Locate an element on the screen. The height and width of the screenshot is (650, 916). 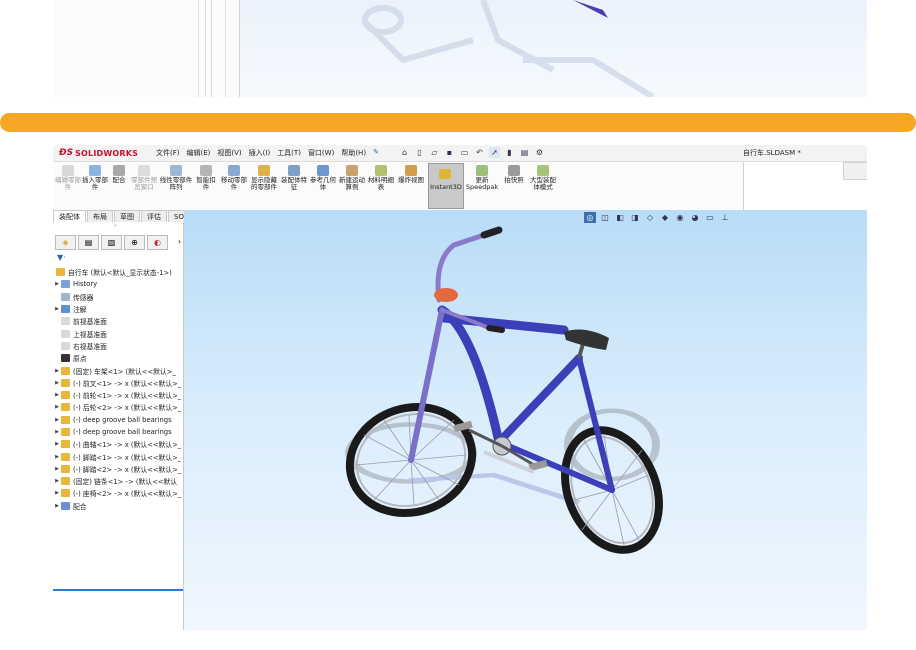
menu-insert: 插入(I) is located at coordinates (260, 153).